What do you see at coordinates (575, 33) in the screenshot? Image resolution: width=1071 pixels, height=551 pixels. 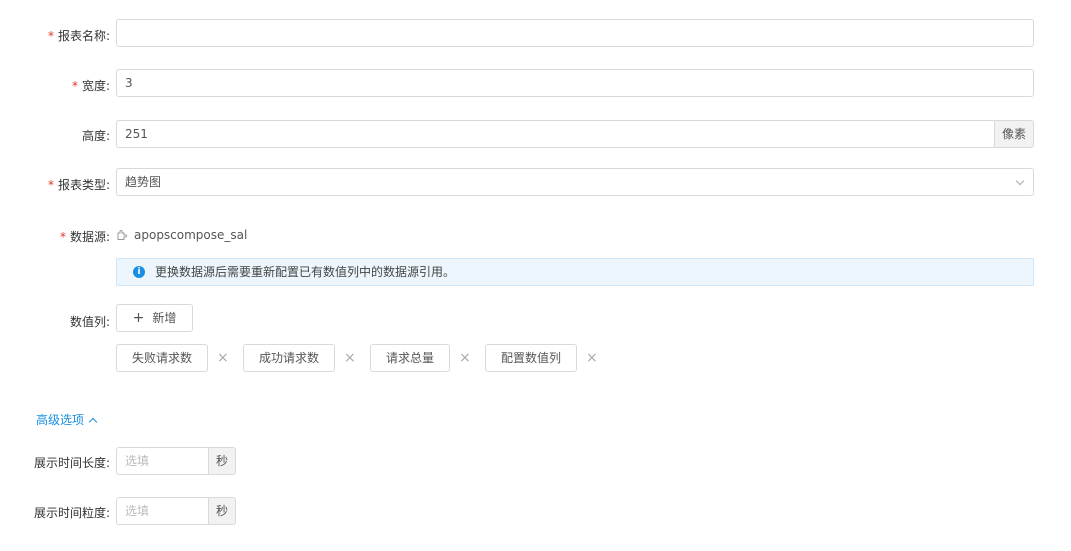 I see `report-name-input` at bounding box center [575, 33].